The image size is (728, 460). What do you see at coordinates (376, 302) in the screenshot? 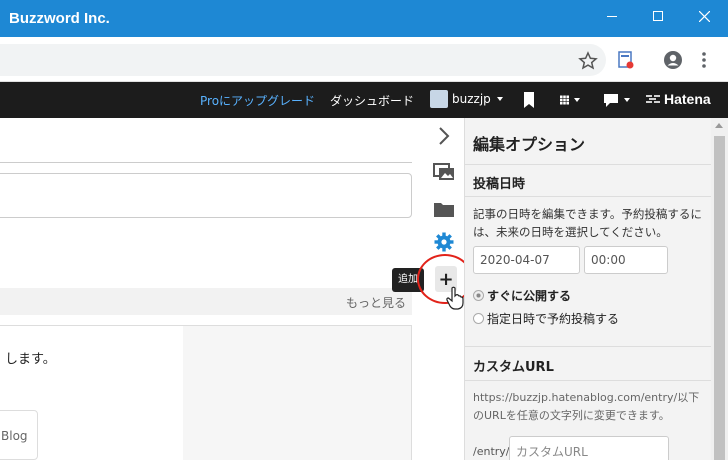
I see `more-link: もっと見る` at bounding box center [376, 302].